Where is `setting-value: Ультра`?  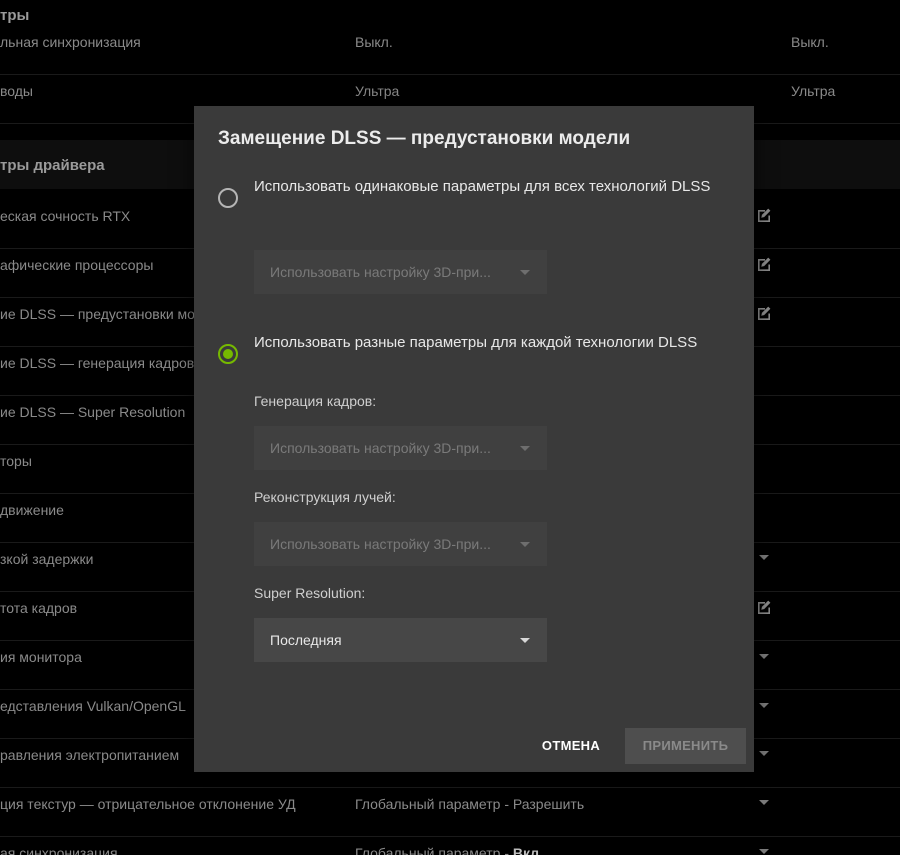 setting-value: Ультра is located at coordinates (377, 91).